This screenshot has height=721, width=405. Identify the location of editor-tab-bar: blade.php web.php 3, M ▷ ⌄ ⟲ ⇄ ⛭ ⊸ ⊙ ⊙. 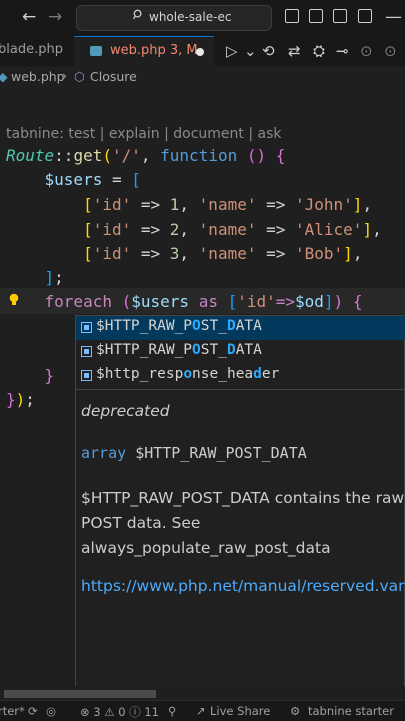
(202, 51).